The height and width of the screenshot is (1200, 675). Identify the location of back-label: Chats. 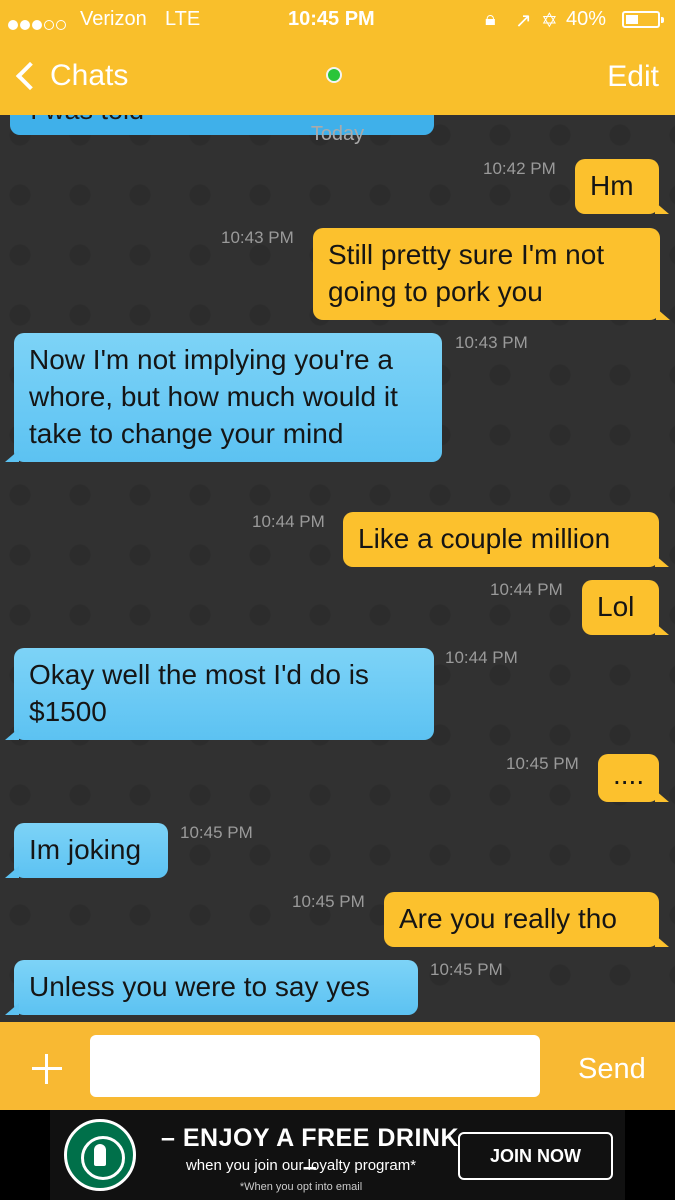
(89, 75).